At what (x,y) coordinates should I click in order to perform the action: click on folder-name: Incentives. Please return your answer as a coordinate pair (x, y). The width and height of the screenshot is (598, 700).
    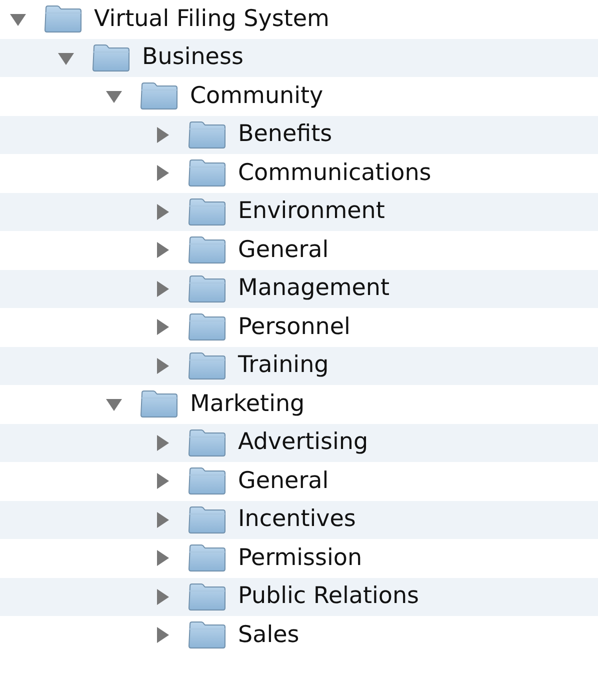
    Looking at the image, I should click on (297, 519).